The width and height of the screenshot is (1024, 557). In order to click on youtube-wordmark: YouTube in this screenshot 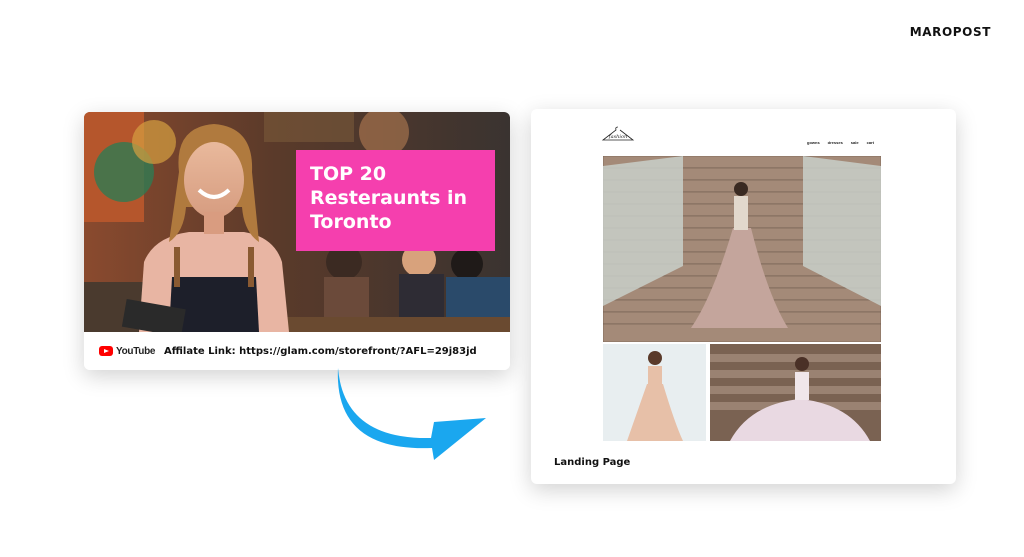, I will do `click(136, 351)`.